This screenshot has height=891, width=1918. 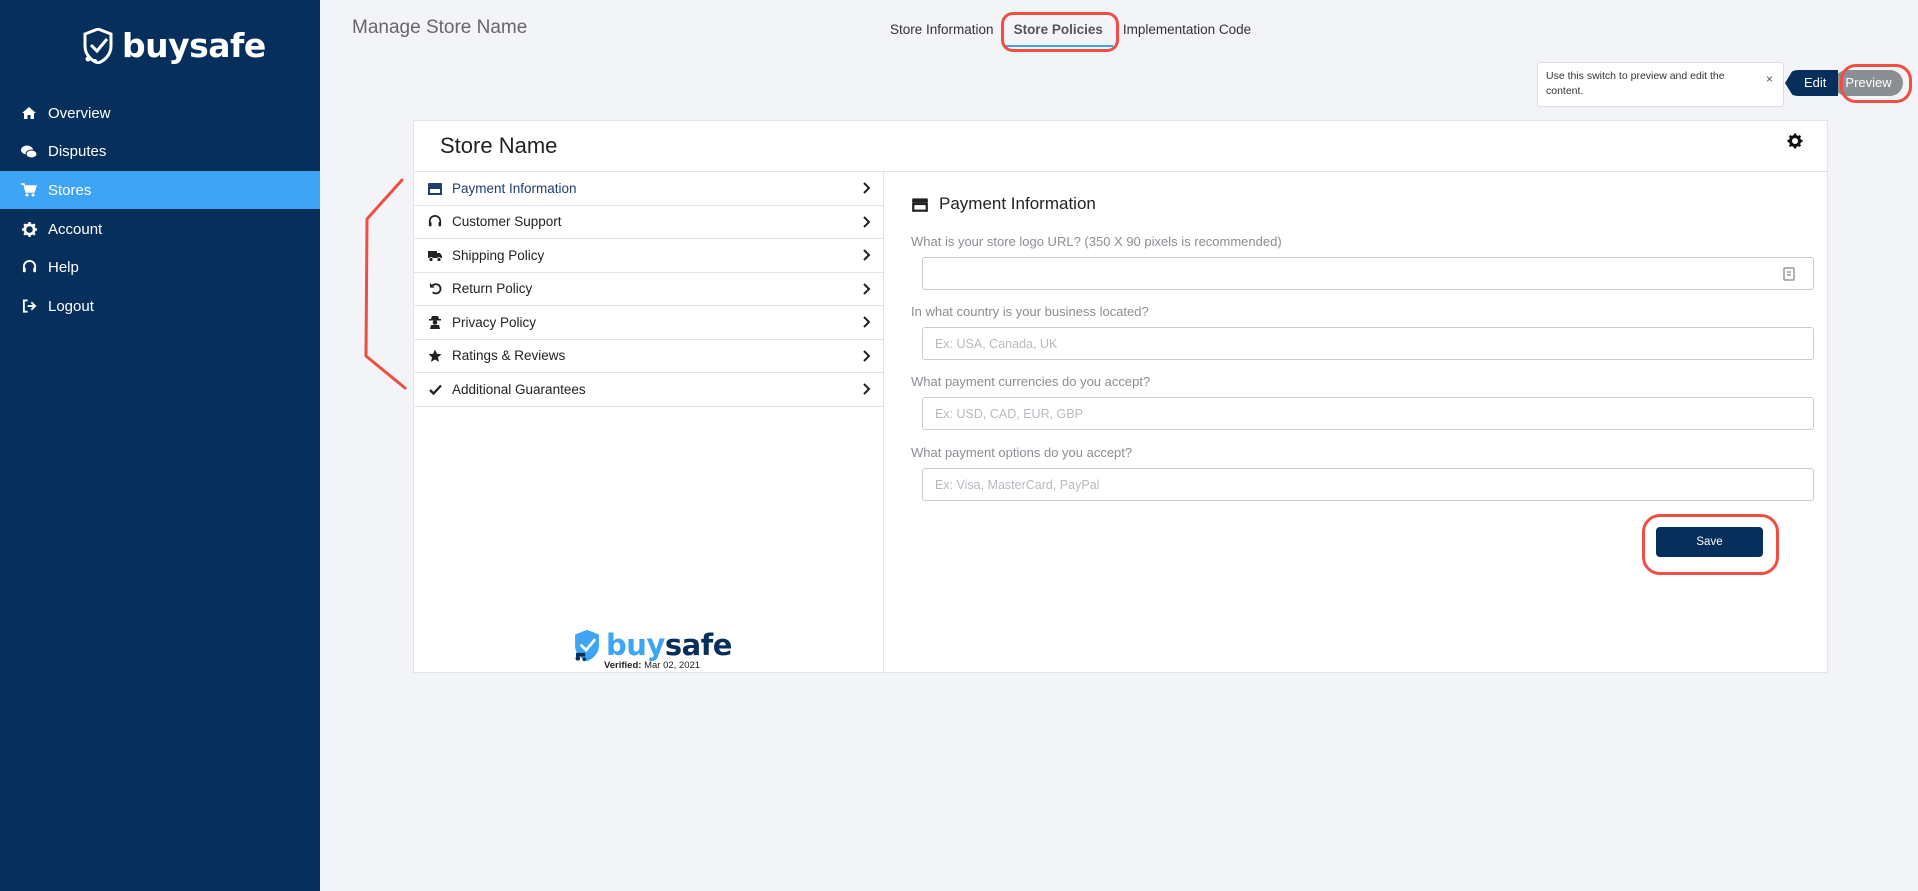 What do you see at coordinates (160, 190) in the screenshot?
I see `sidebar-item-stores: Stores` at bounding box center [160, 190].